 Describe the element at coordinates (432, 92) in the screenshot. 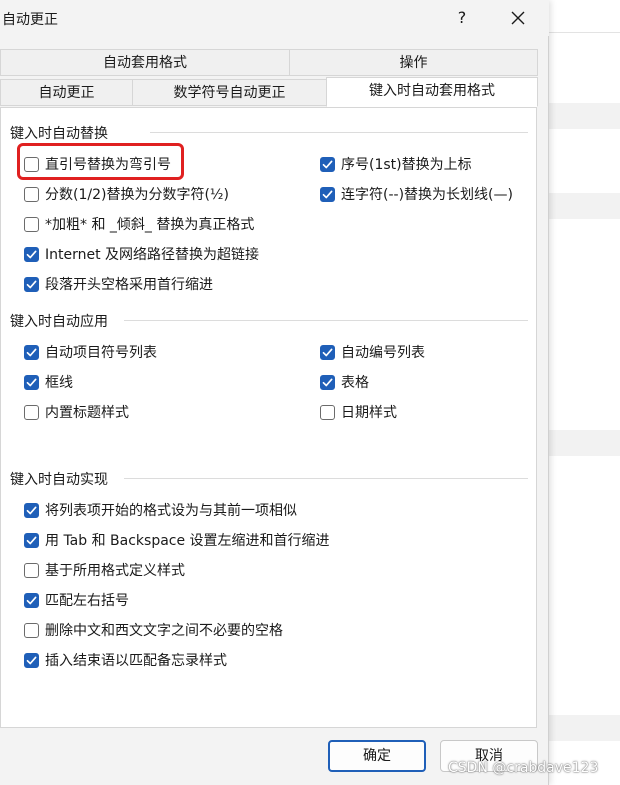

I see `tab-autoformat-as-you-type: 键入时自动套用格式` at that location.